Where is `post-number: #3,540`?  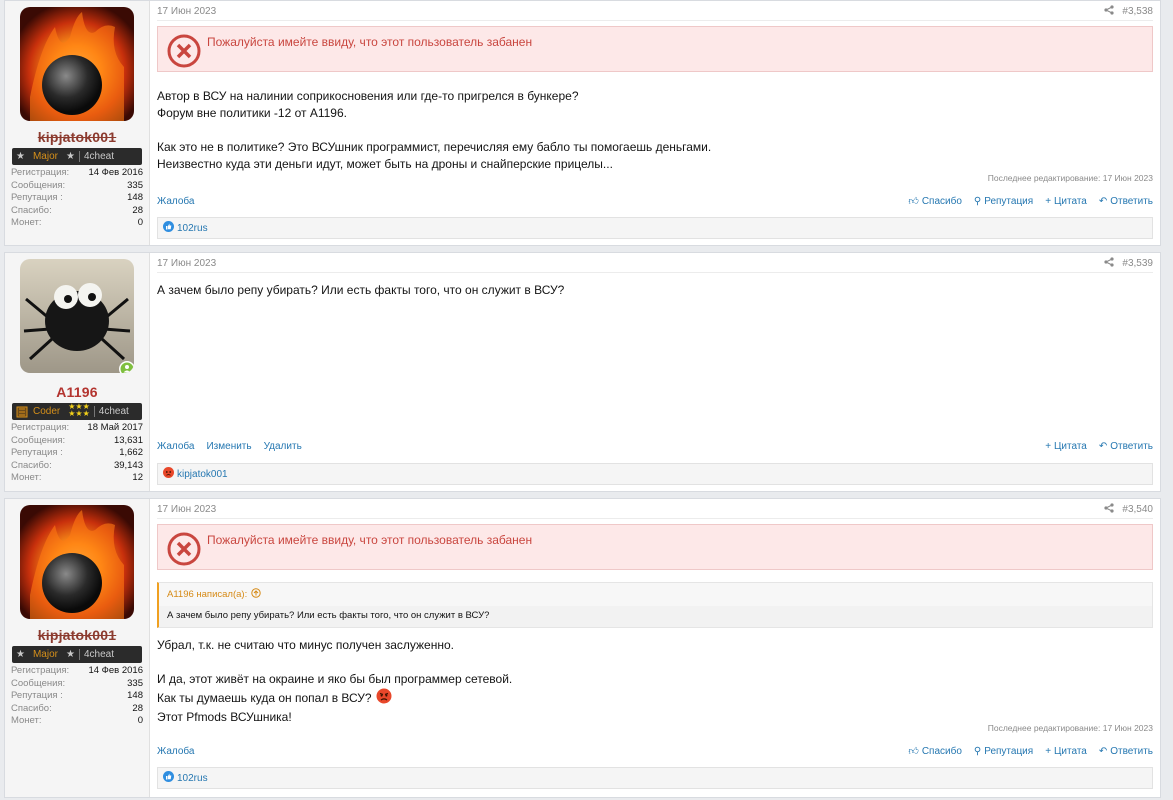
post-number: #3,540 is located at coordinates (1137, 509).